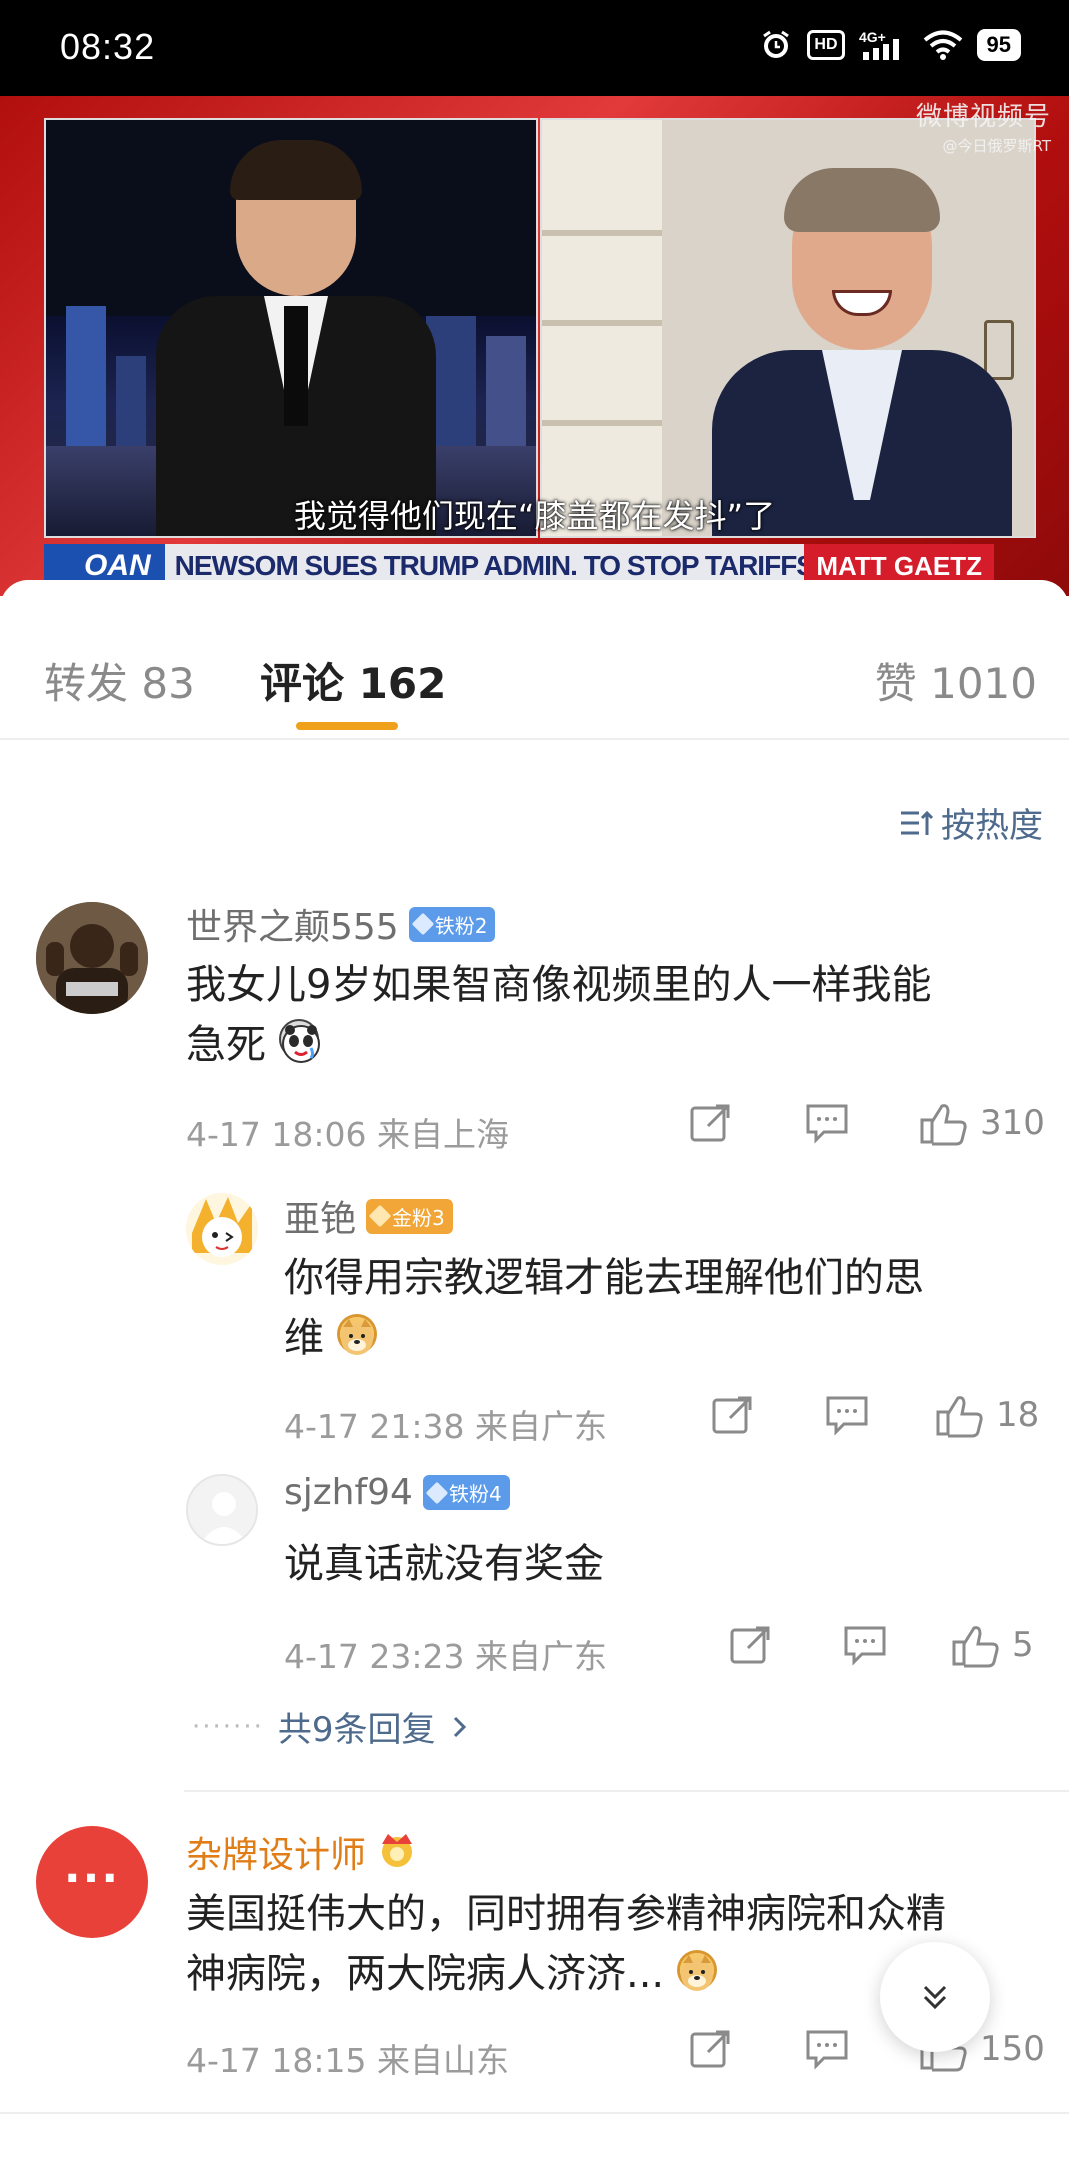 This screenshot has height=2163, width=1069. Describe the element at coordinates (1023, 1645) in the screenshot. I see `like-count: 5` at that location.